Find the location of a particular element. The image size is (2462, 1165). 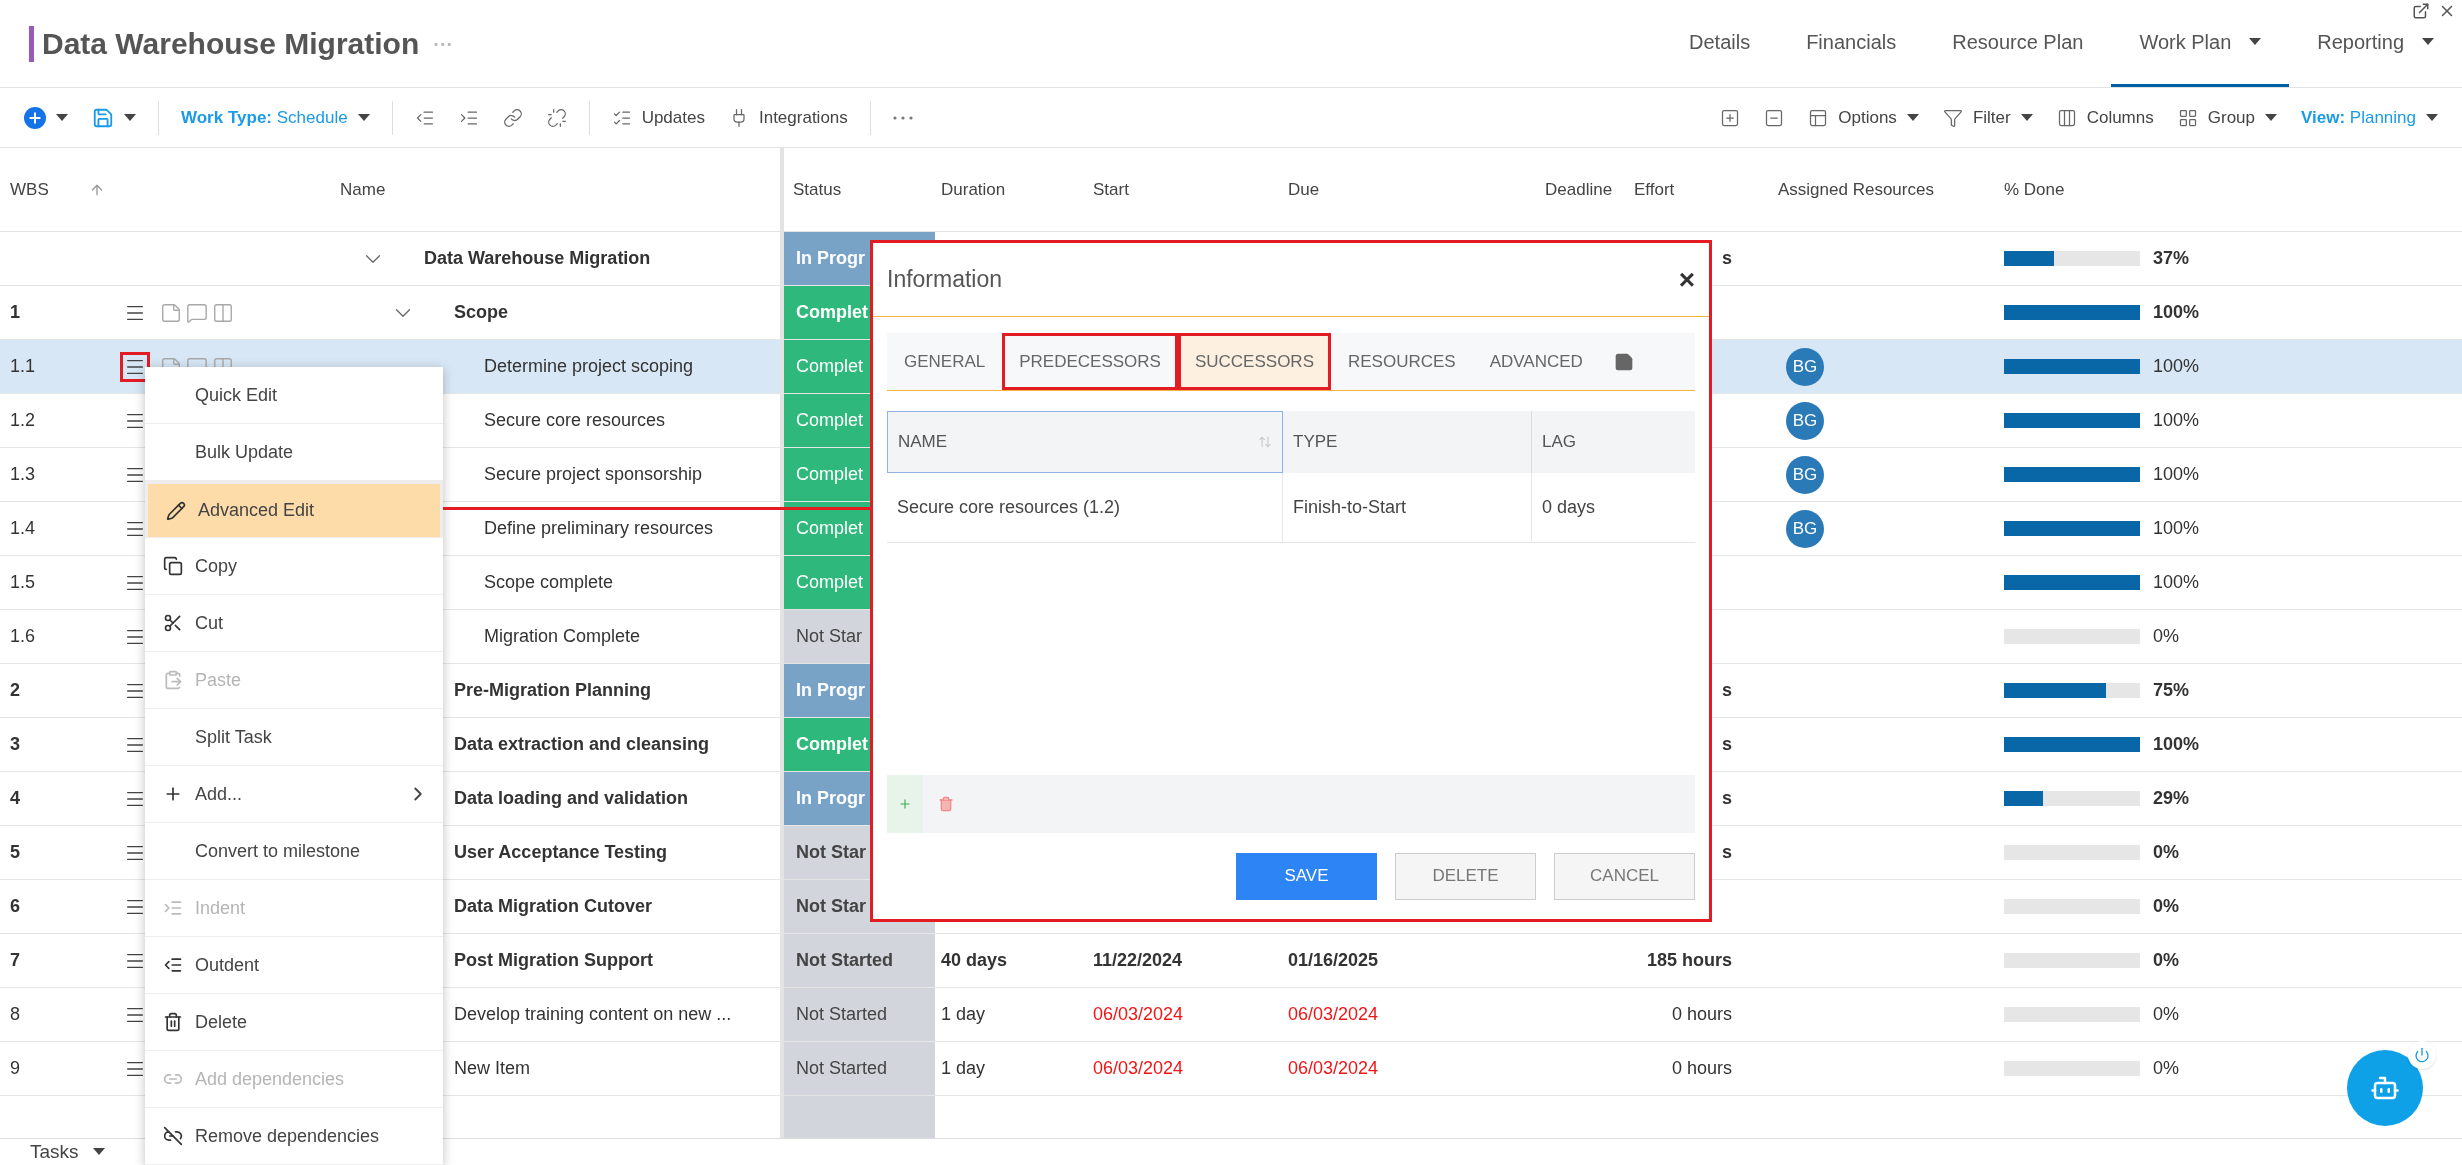

task-name: Data extraction and cleansing is located at coordinates (582, 744).